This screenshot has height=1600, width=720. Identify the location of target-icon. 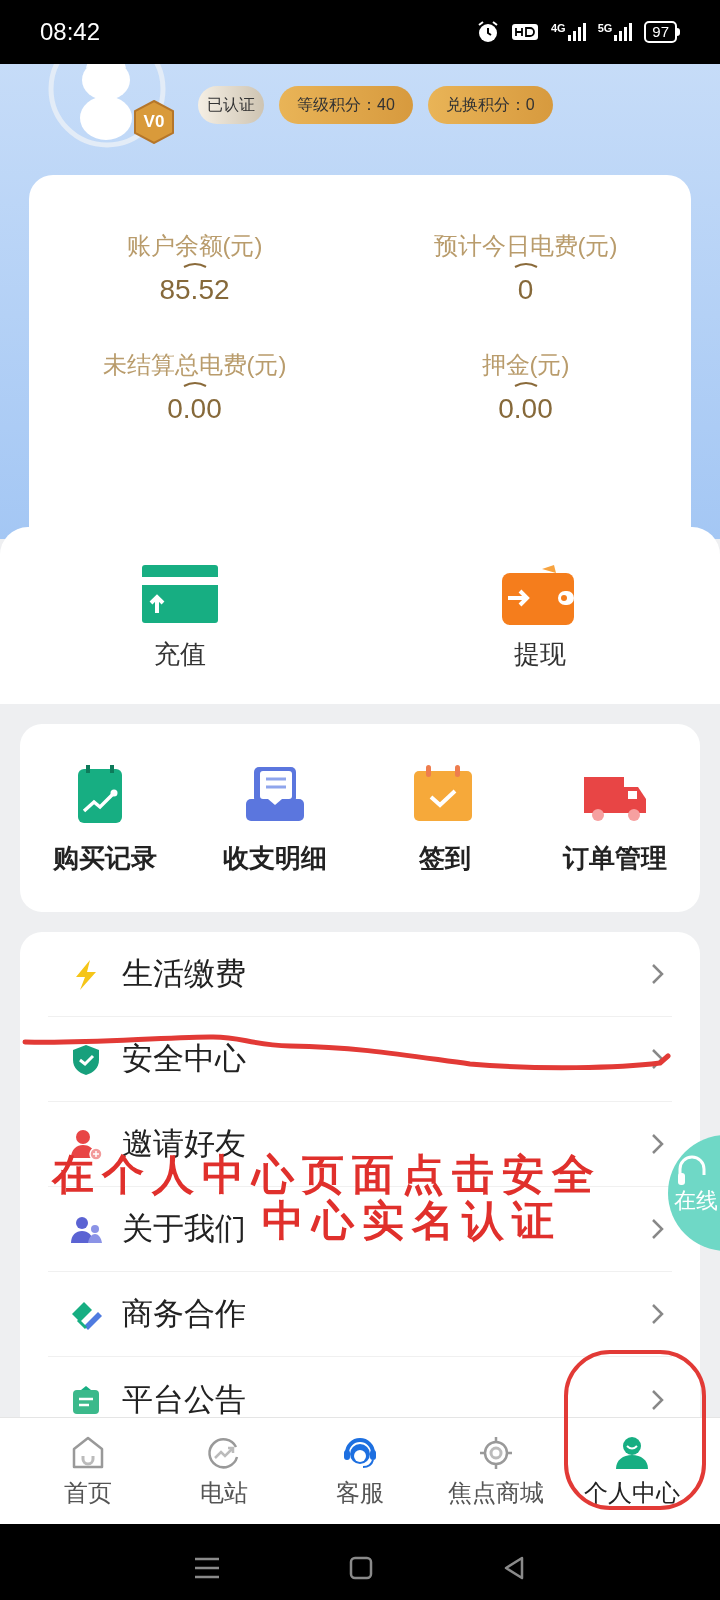
(496, 1453).